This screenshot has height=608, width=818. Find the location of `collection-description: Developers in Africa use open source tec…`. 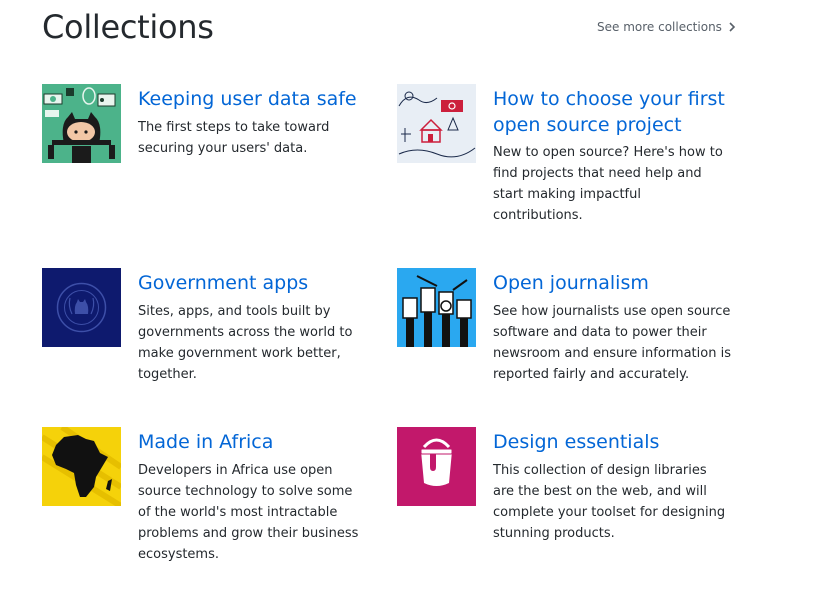

collection-description: Developers in Africa use open source tec… is located at coordinates (248, 512).